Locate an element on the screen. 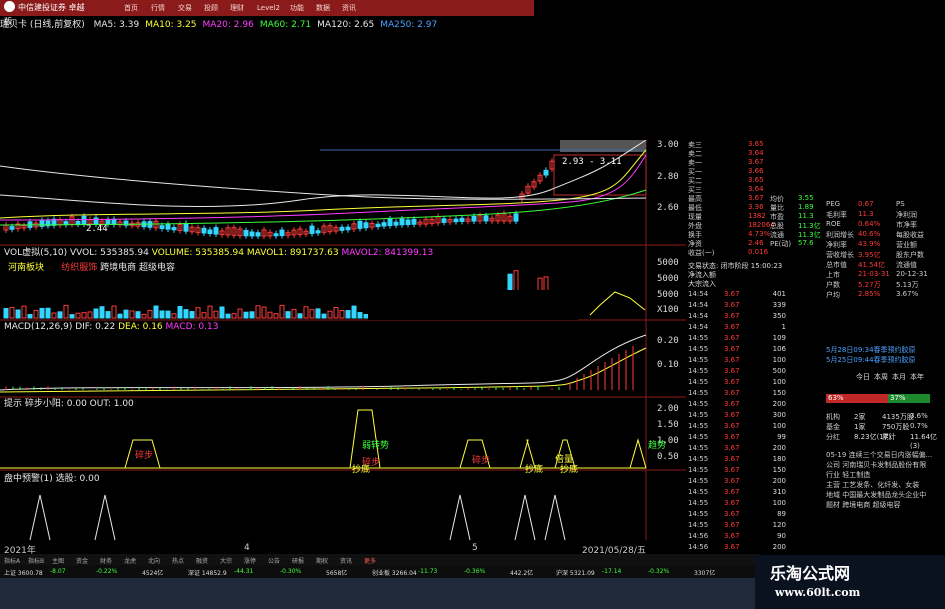  fin-right: 市净率 is located at coordinates (906, 225).